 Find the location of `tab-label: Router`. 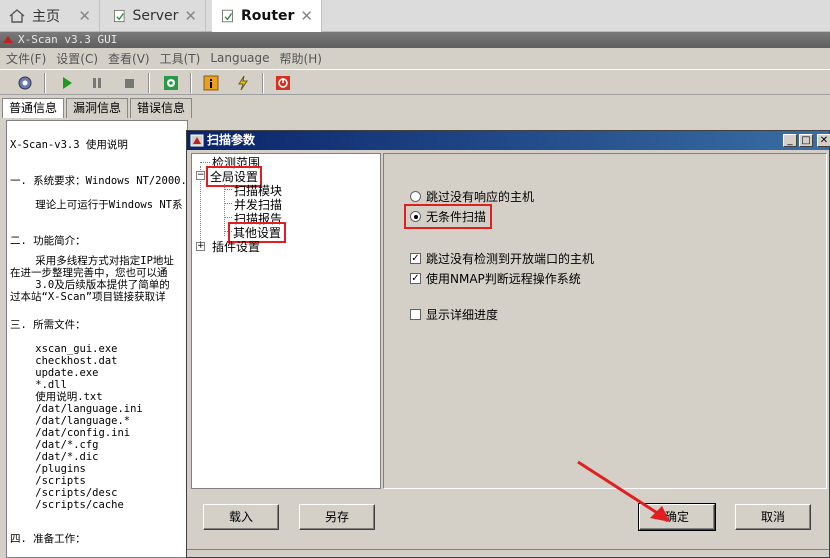

tab-label: Router is located at coordinates (267, 16).